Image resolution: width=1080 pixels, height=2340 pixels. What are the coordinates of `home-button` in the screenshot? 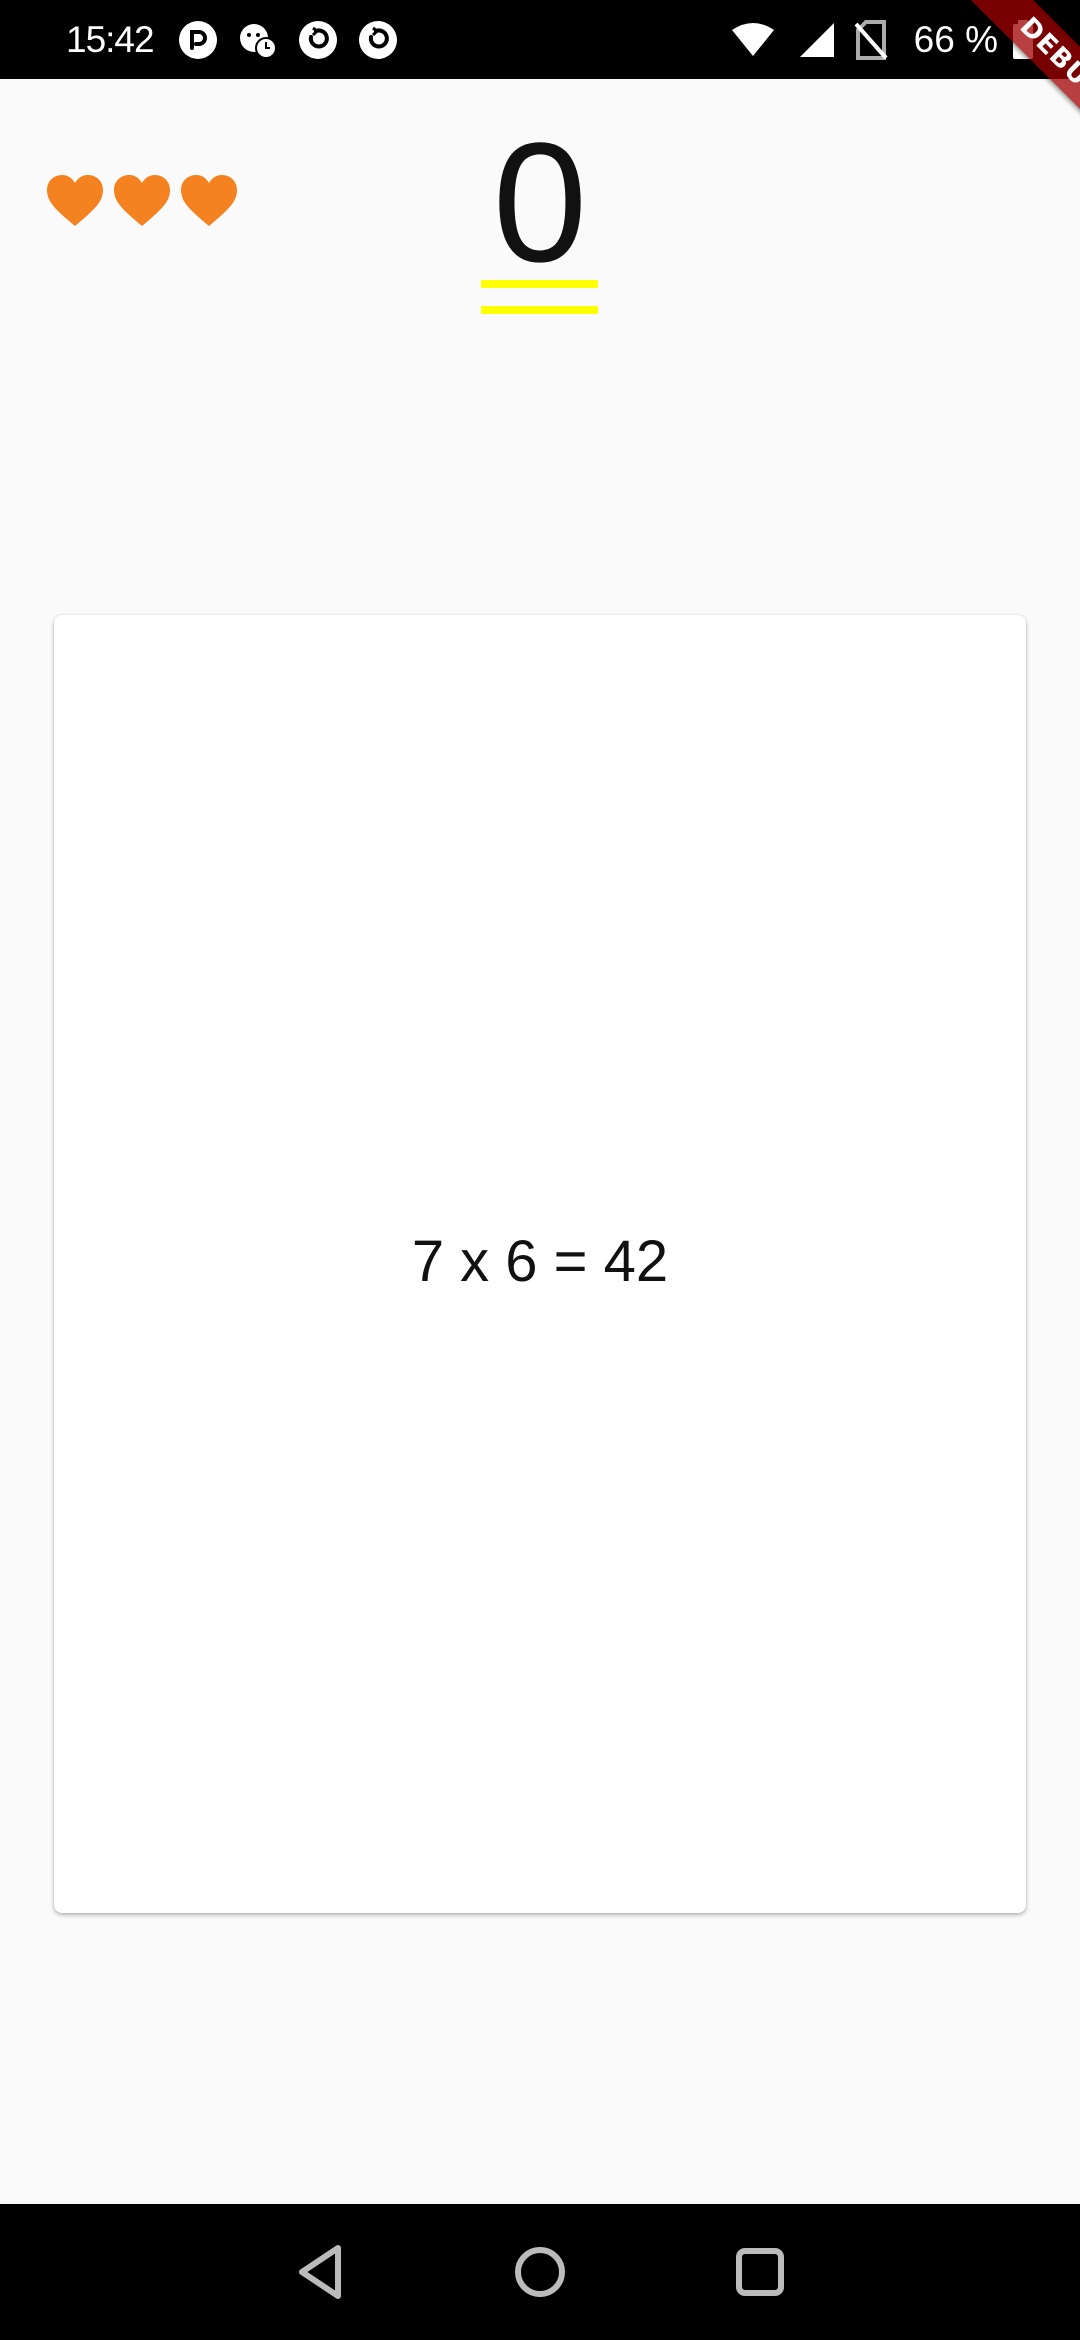 It's located at (540, 2272).